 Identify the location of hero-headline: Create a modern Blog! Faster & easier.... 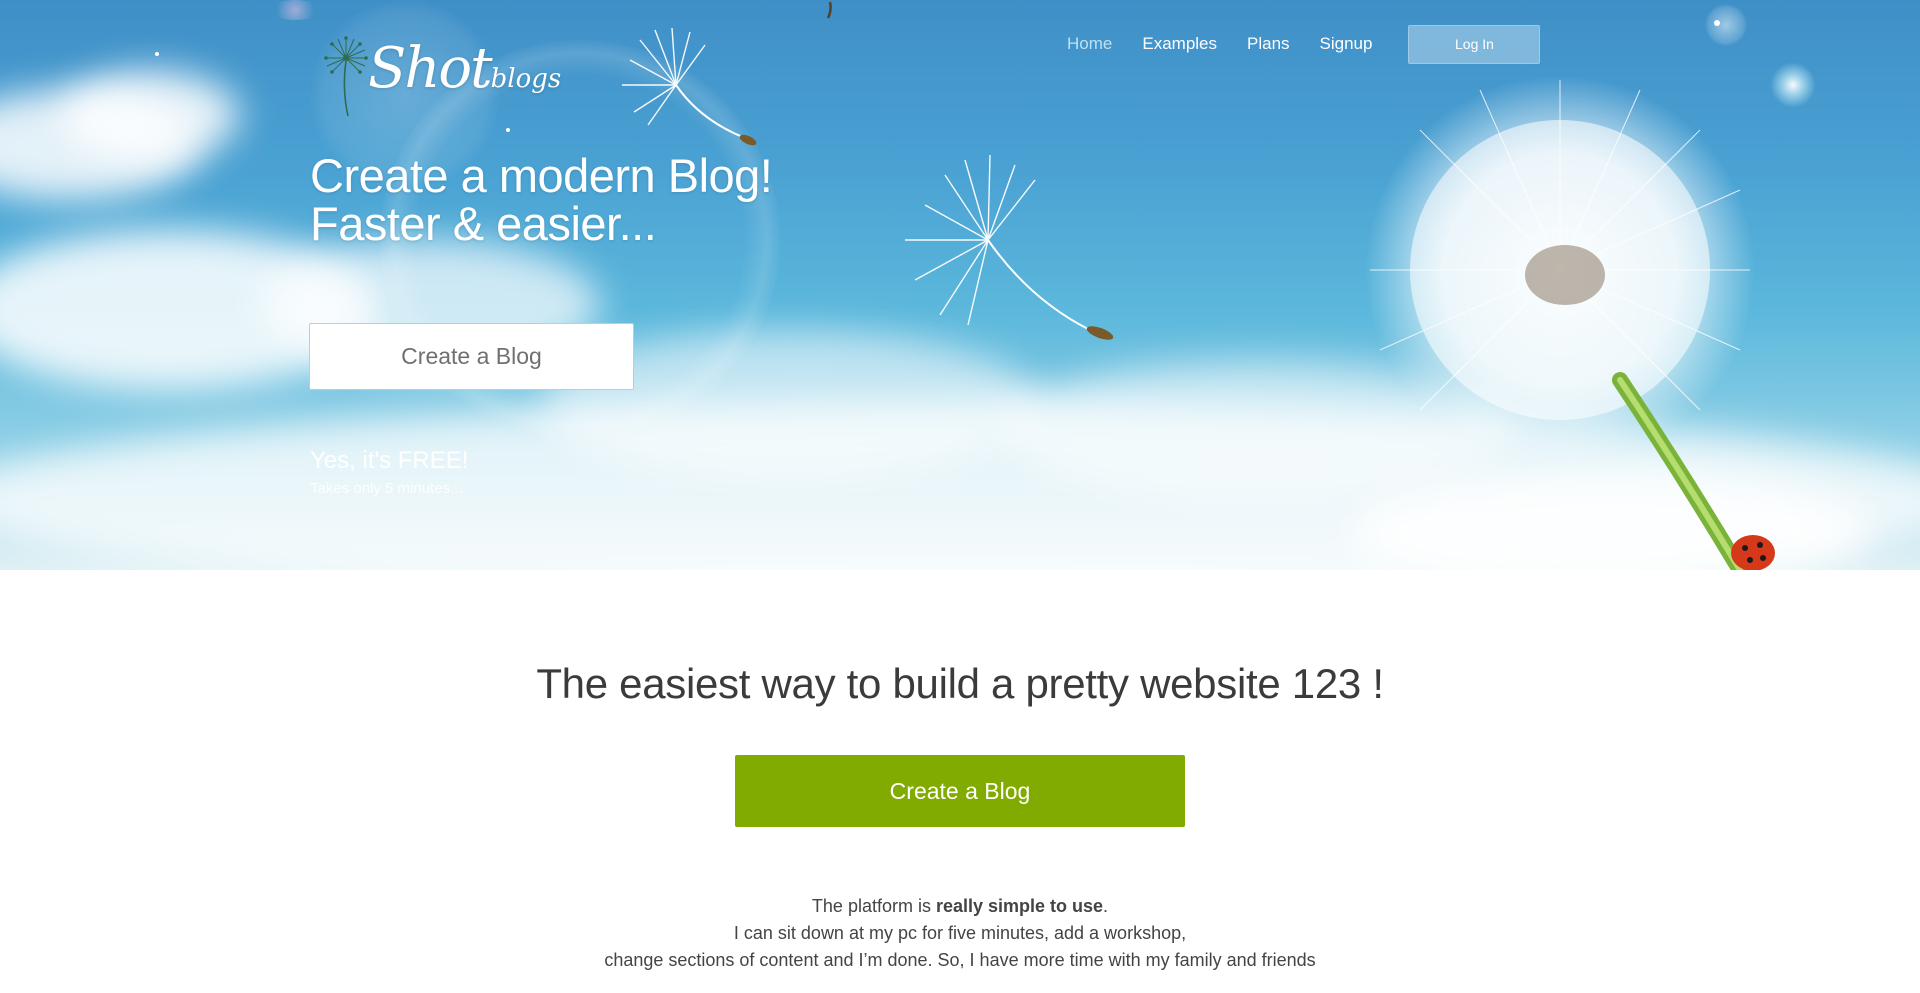
(541, 199).